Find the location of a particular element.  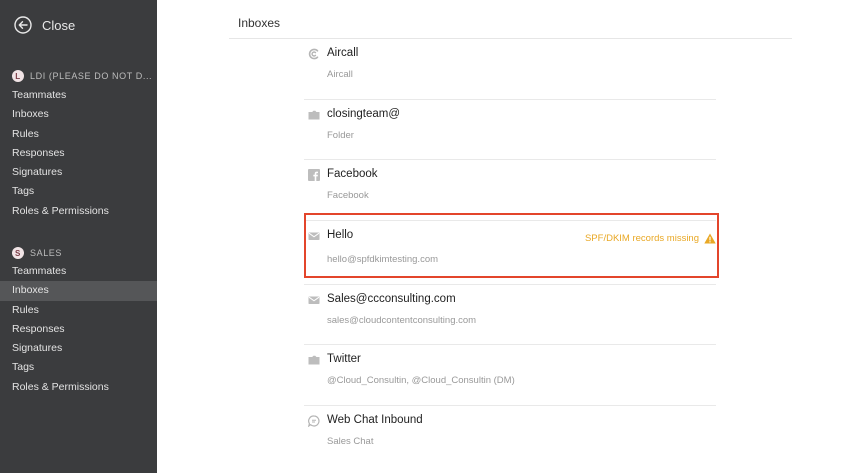

close-label: Close is located at coordinates (59, 25).